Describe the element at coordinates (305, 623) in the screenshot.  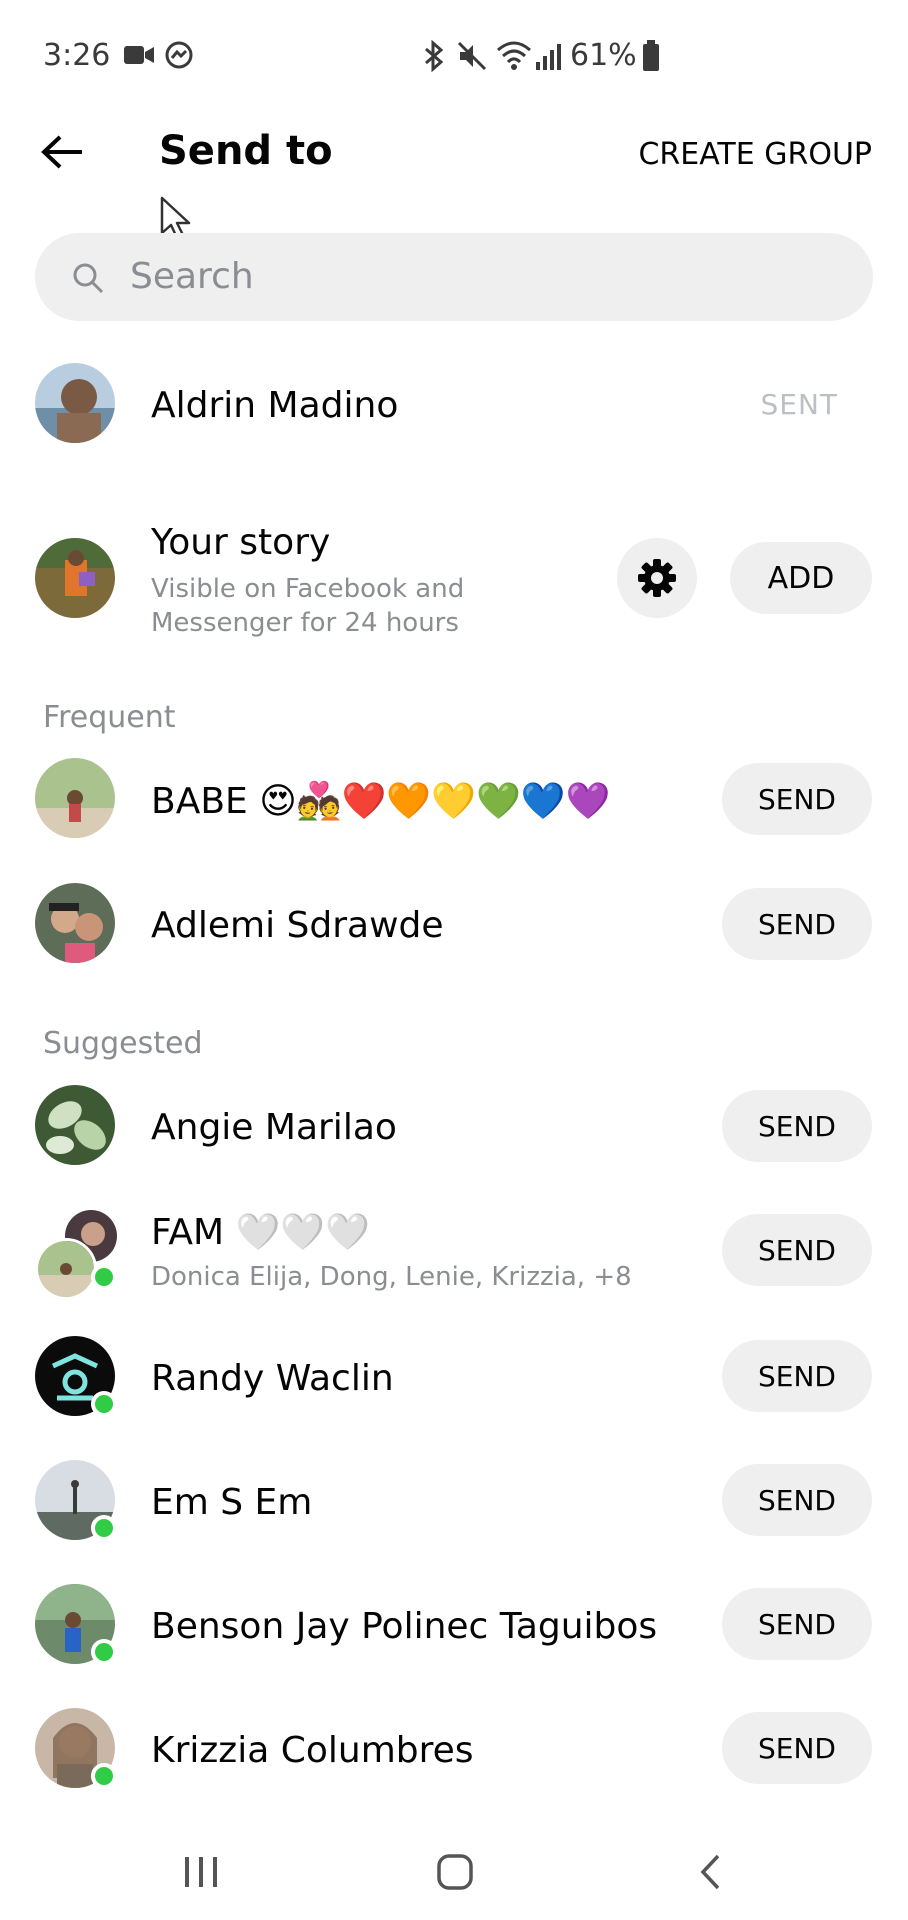
I see `story-subtitle-2: Messenger for 24 hours` at that location.